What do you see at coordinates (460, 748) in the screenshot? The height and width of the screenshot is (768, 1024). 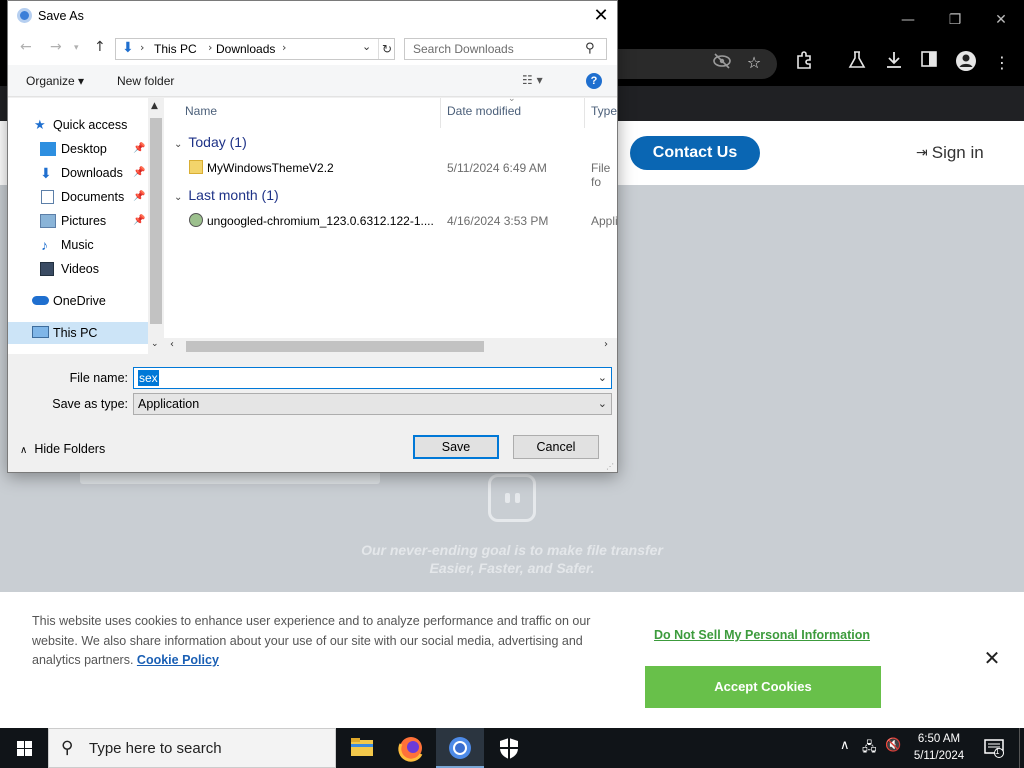 I see `chrome-icon` at bounding box center [460, 748].